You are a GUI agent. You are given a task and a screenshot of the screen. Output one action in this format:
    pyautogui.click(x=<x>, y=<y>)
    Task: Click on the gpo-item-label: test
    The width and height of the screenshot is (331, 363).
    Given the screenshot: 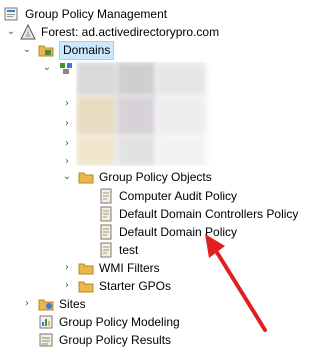 What is the action you would take?
    pyautogui.click(x=129, y=250)
    